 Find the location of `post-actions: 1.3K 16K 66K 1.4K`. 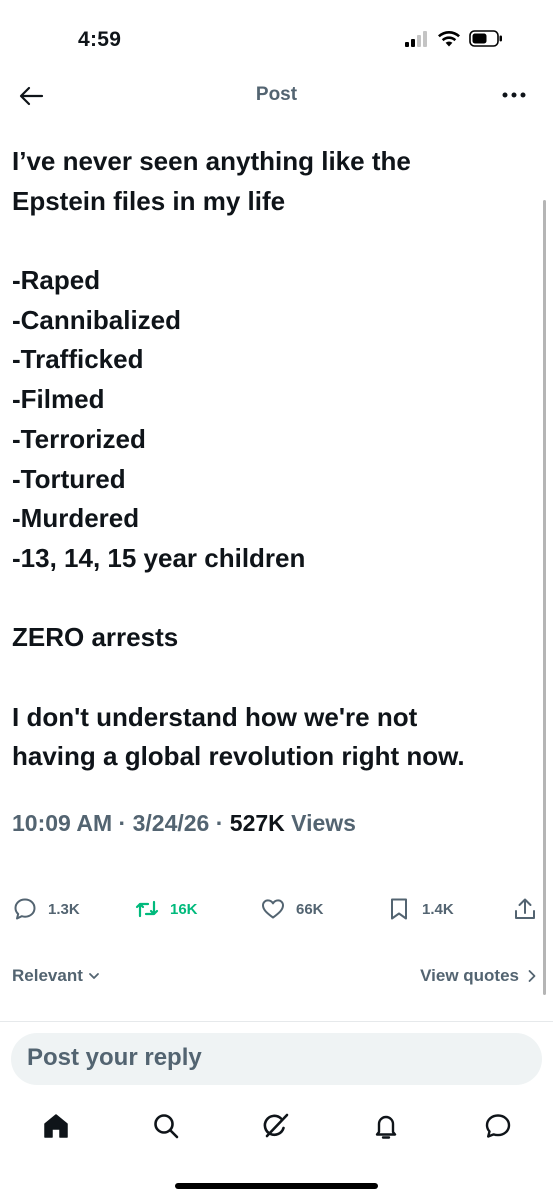

post-actions: 1.3K 16K 66K 1.4K is located at coordinates (276, 916).